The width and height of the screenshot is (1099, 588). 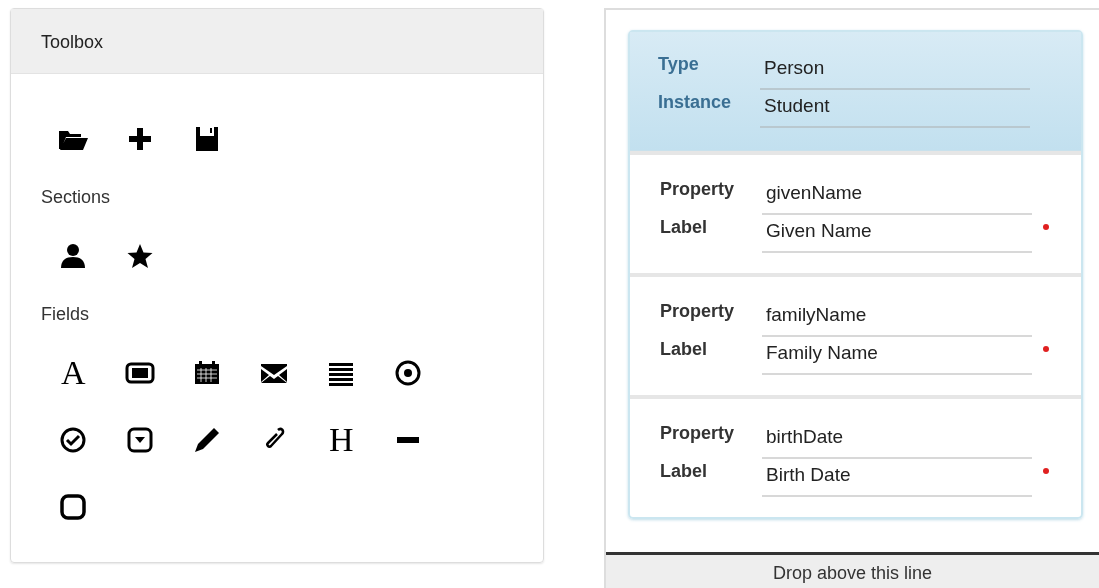 What do you see at coordinates (90, 373) in the screenshot?
I see `glyph-tool: A` at bounding box center [90, 373].